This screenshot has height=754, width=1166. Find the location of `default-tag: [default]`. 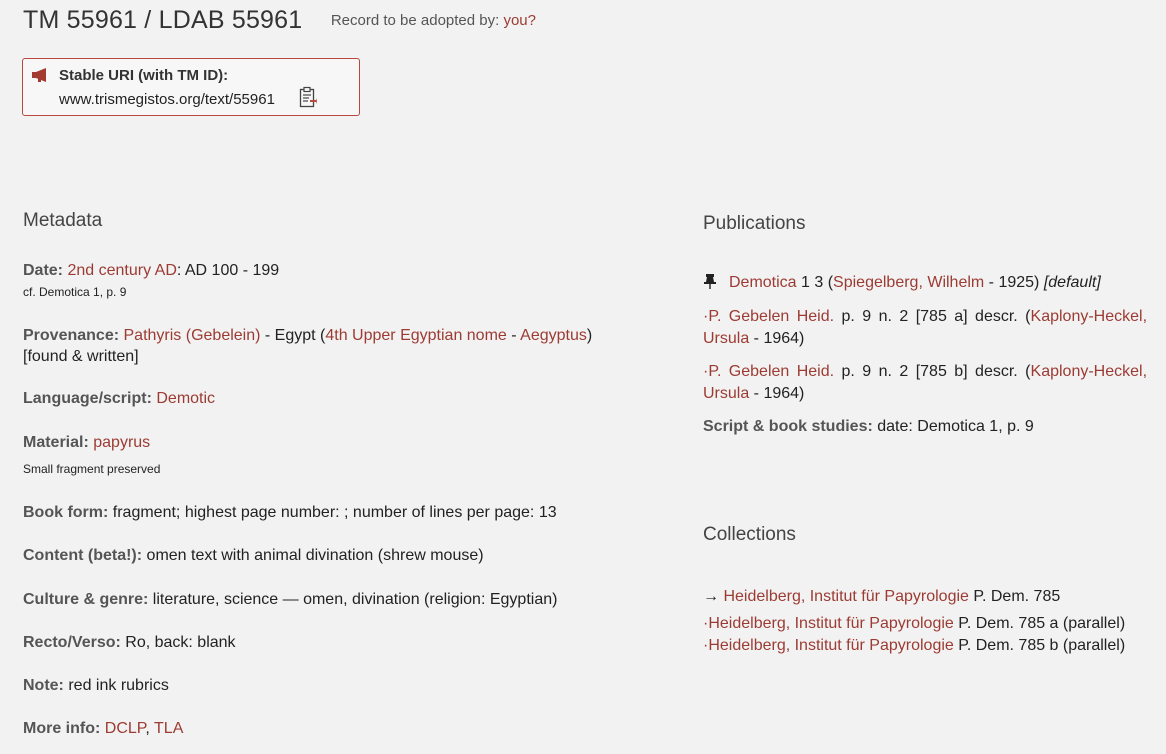

default-tag: [default] is located at coordinates (1072, 282).